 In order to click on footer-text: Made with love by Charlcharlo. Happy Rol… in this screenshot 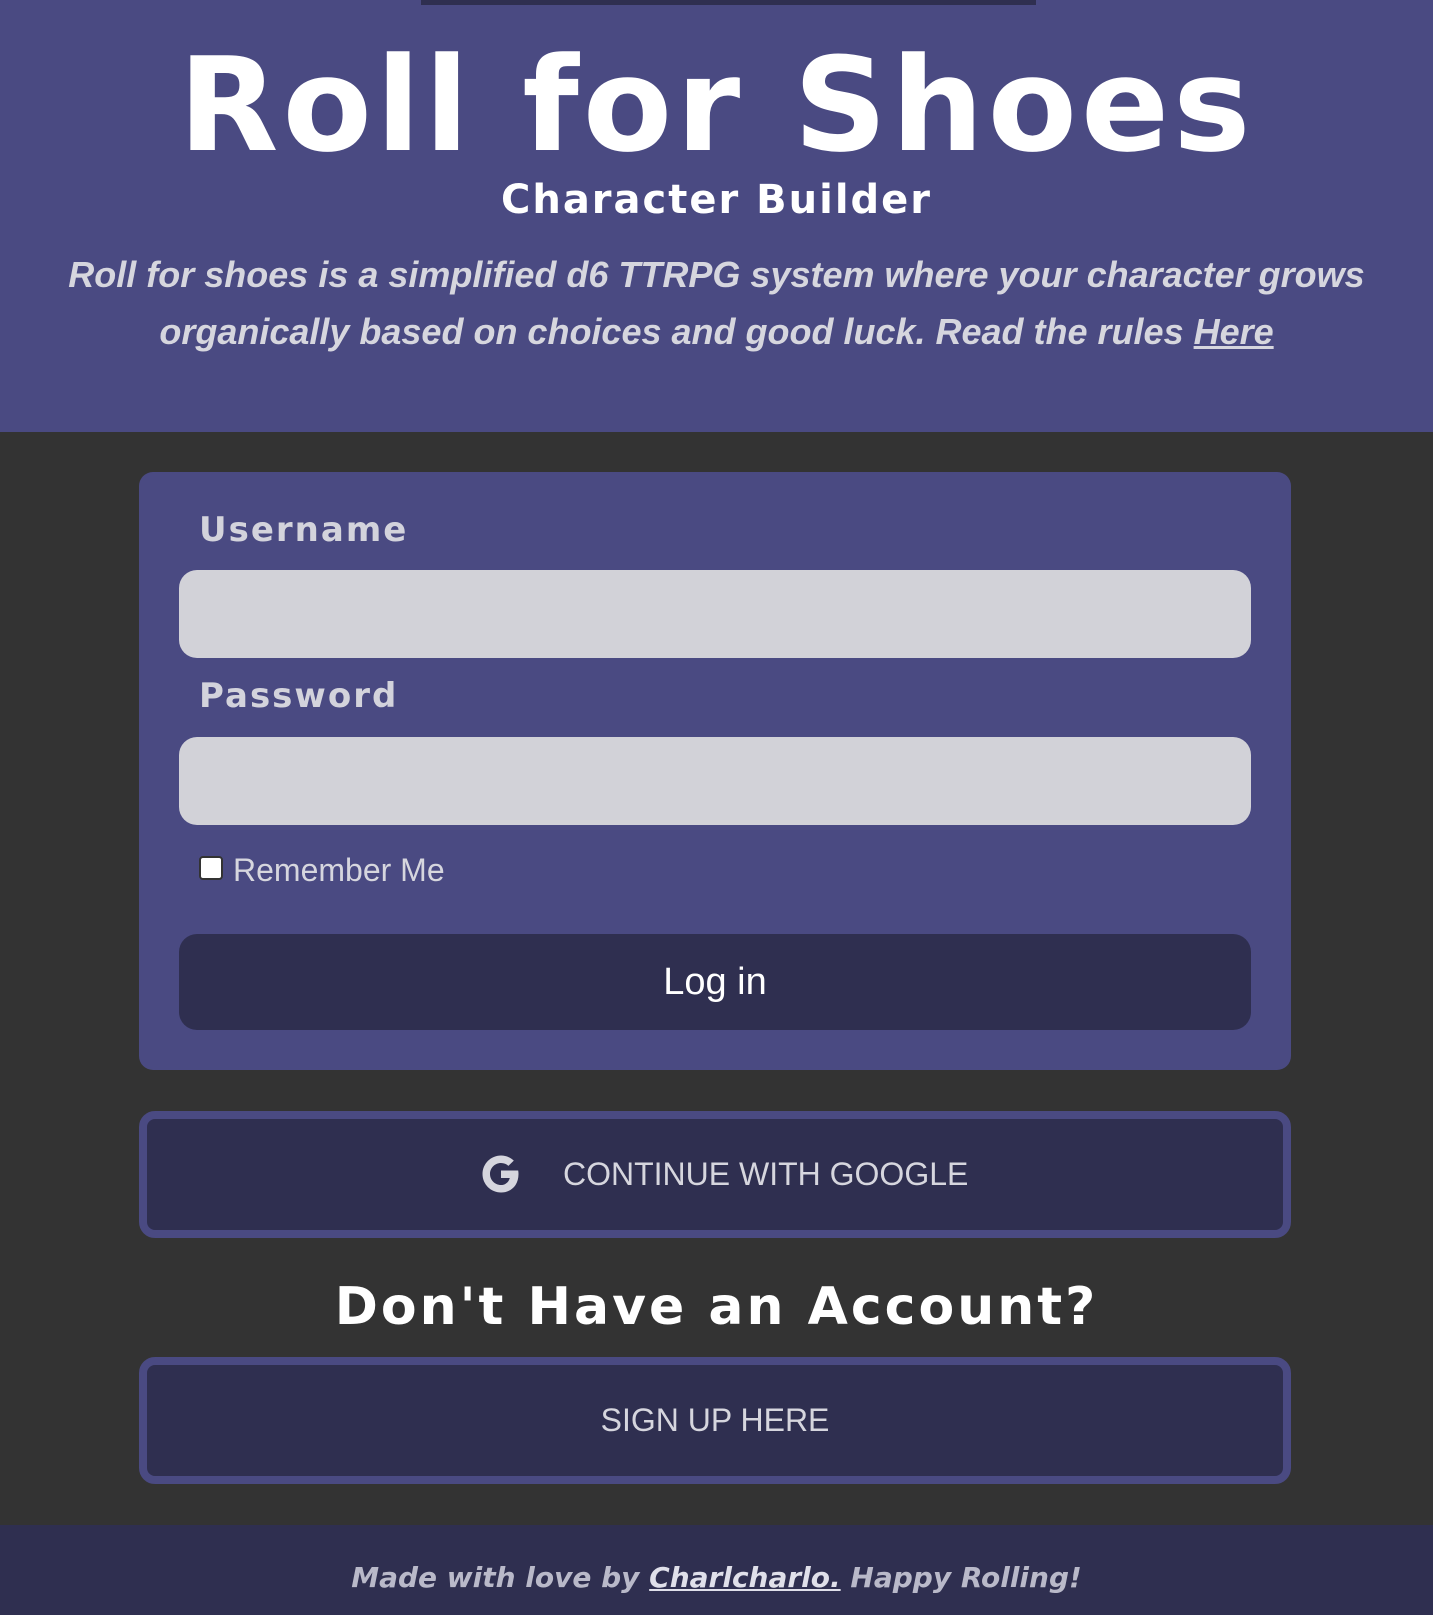, I will do `click(716, 1578)`.